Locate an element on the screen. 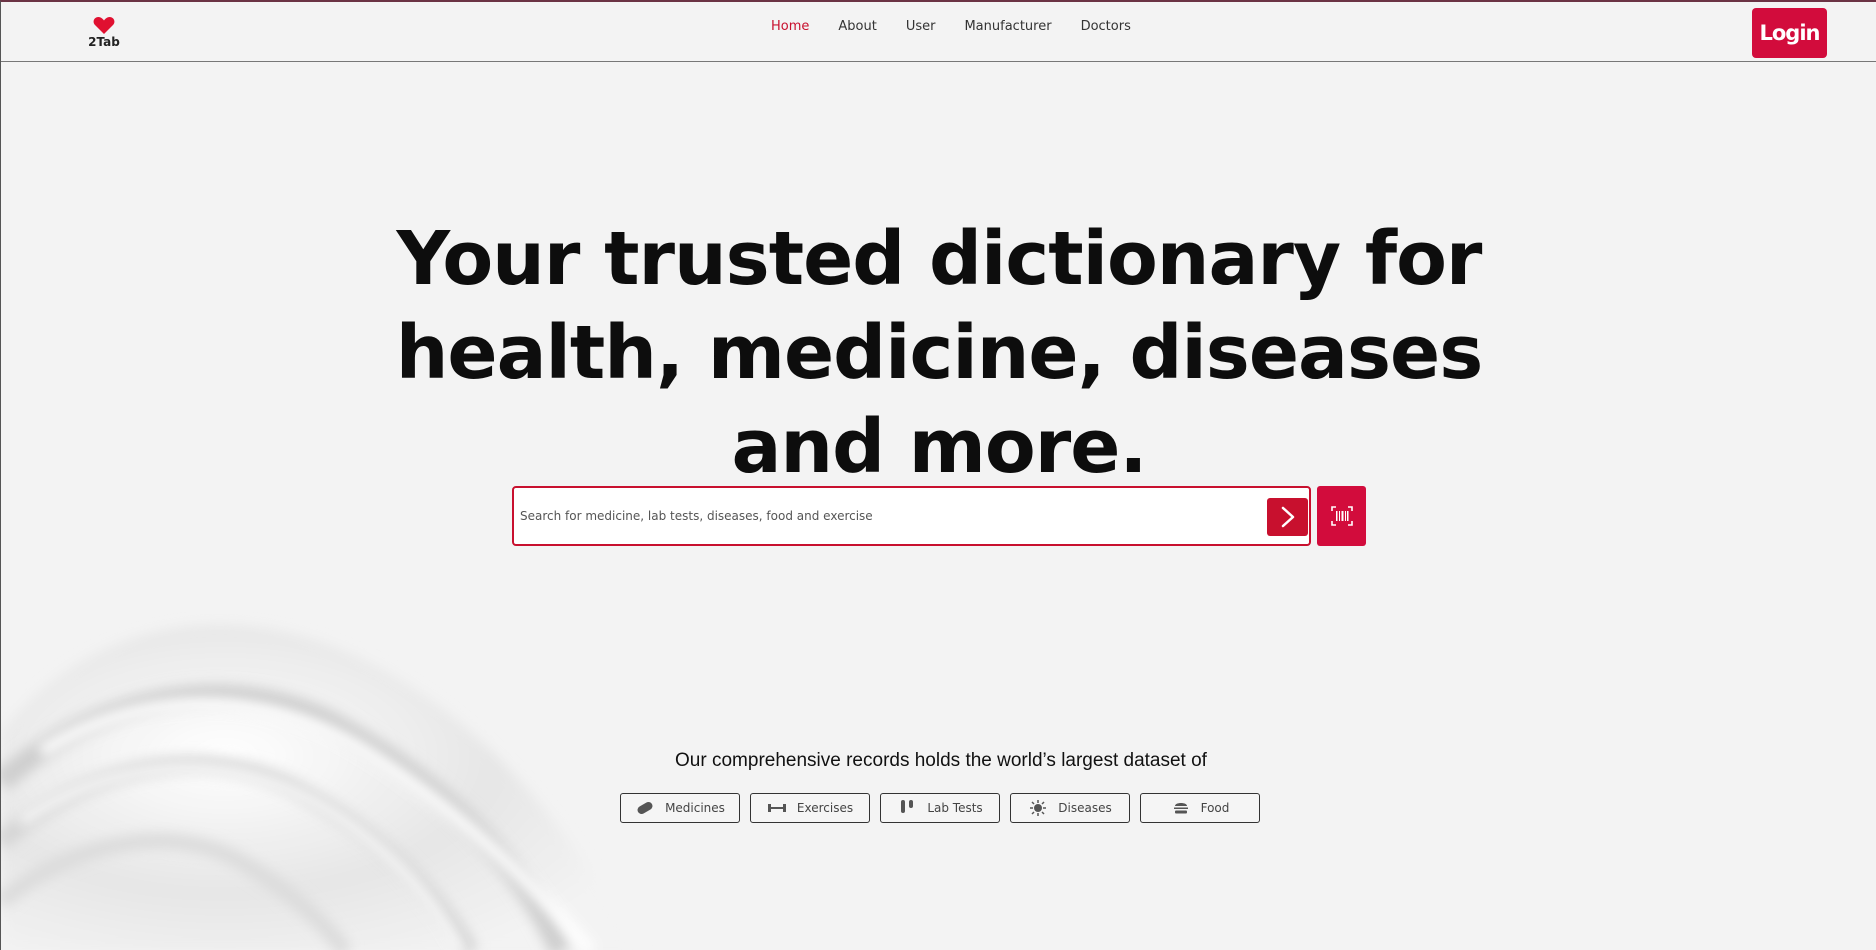 This screenshot has width=1876, height=950. decorative-waves is located at coordinates (361, 781).